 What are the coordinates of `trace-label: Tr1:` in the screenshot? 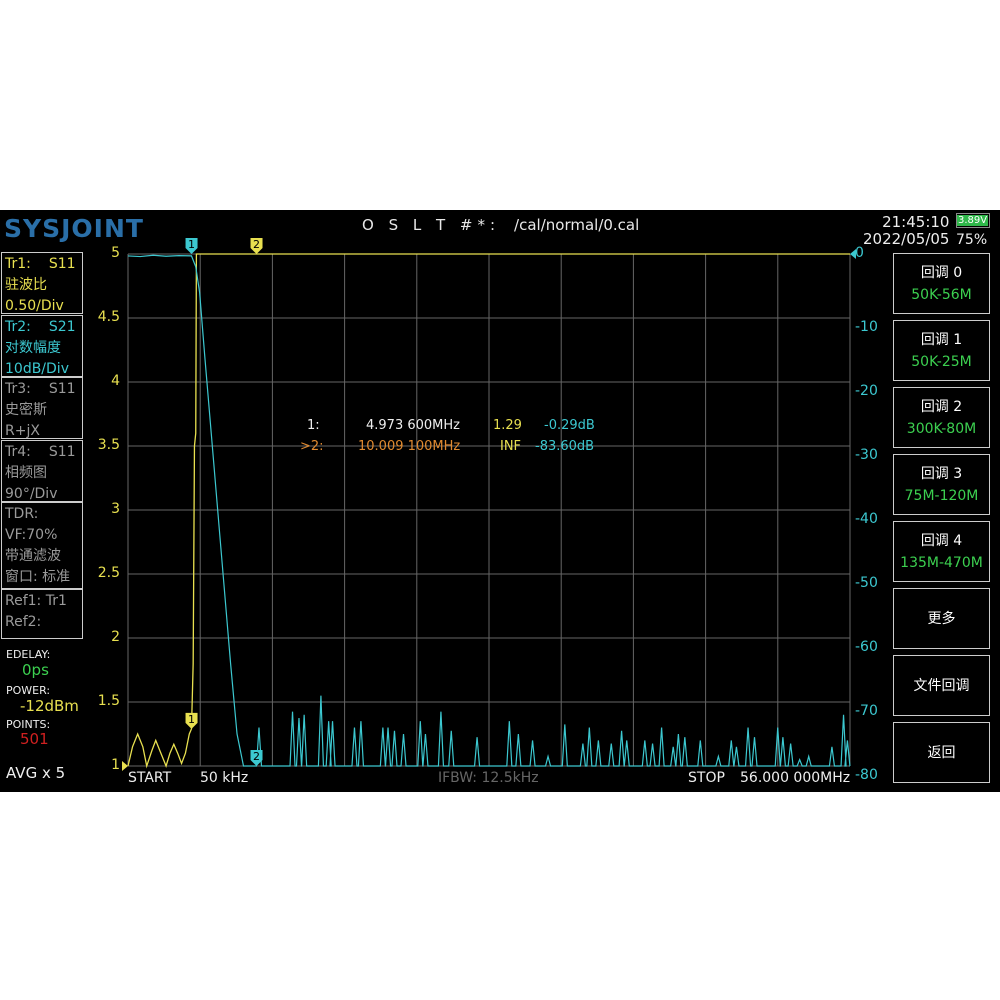 It's located at (18, 264).